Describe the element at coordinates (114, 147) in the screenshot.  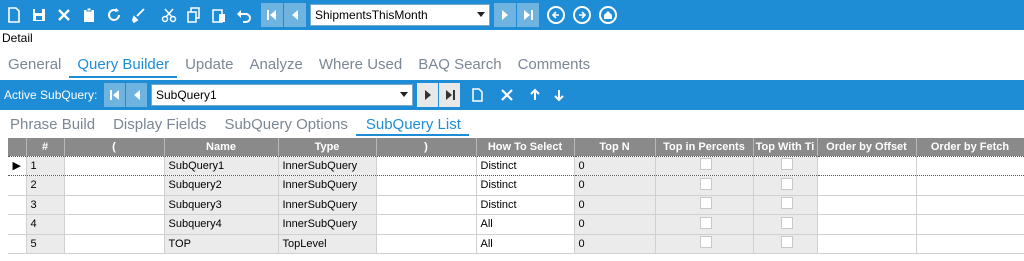
I see `col-header-open-paren: (` at that location.